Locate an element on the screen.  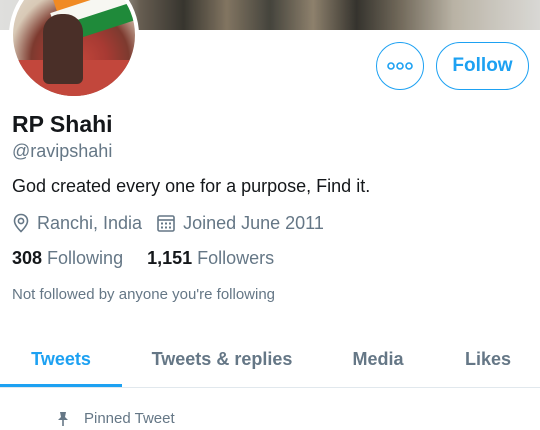
more-options-button is located at coordinates (400, 66).